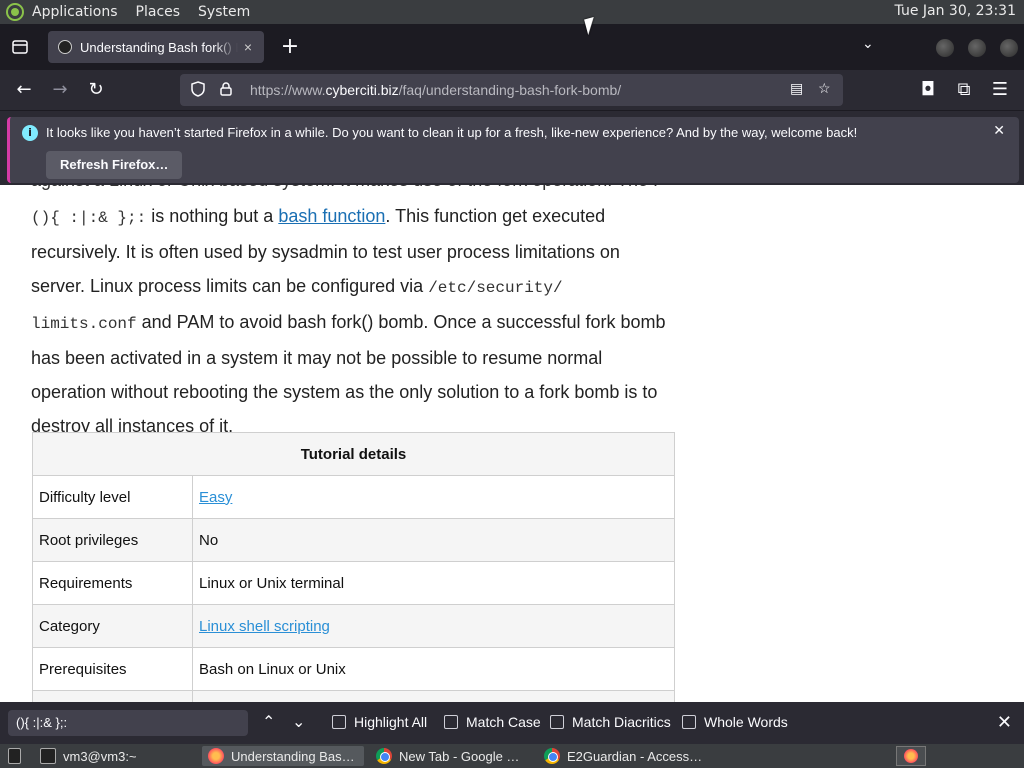 This screenshot has width=1024, height=768. I want to click on row-value: Linux shell scripting, so click(433, 626).